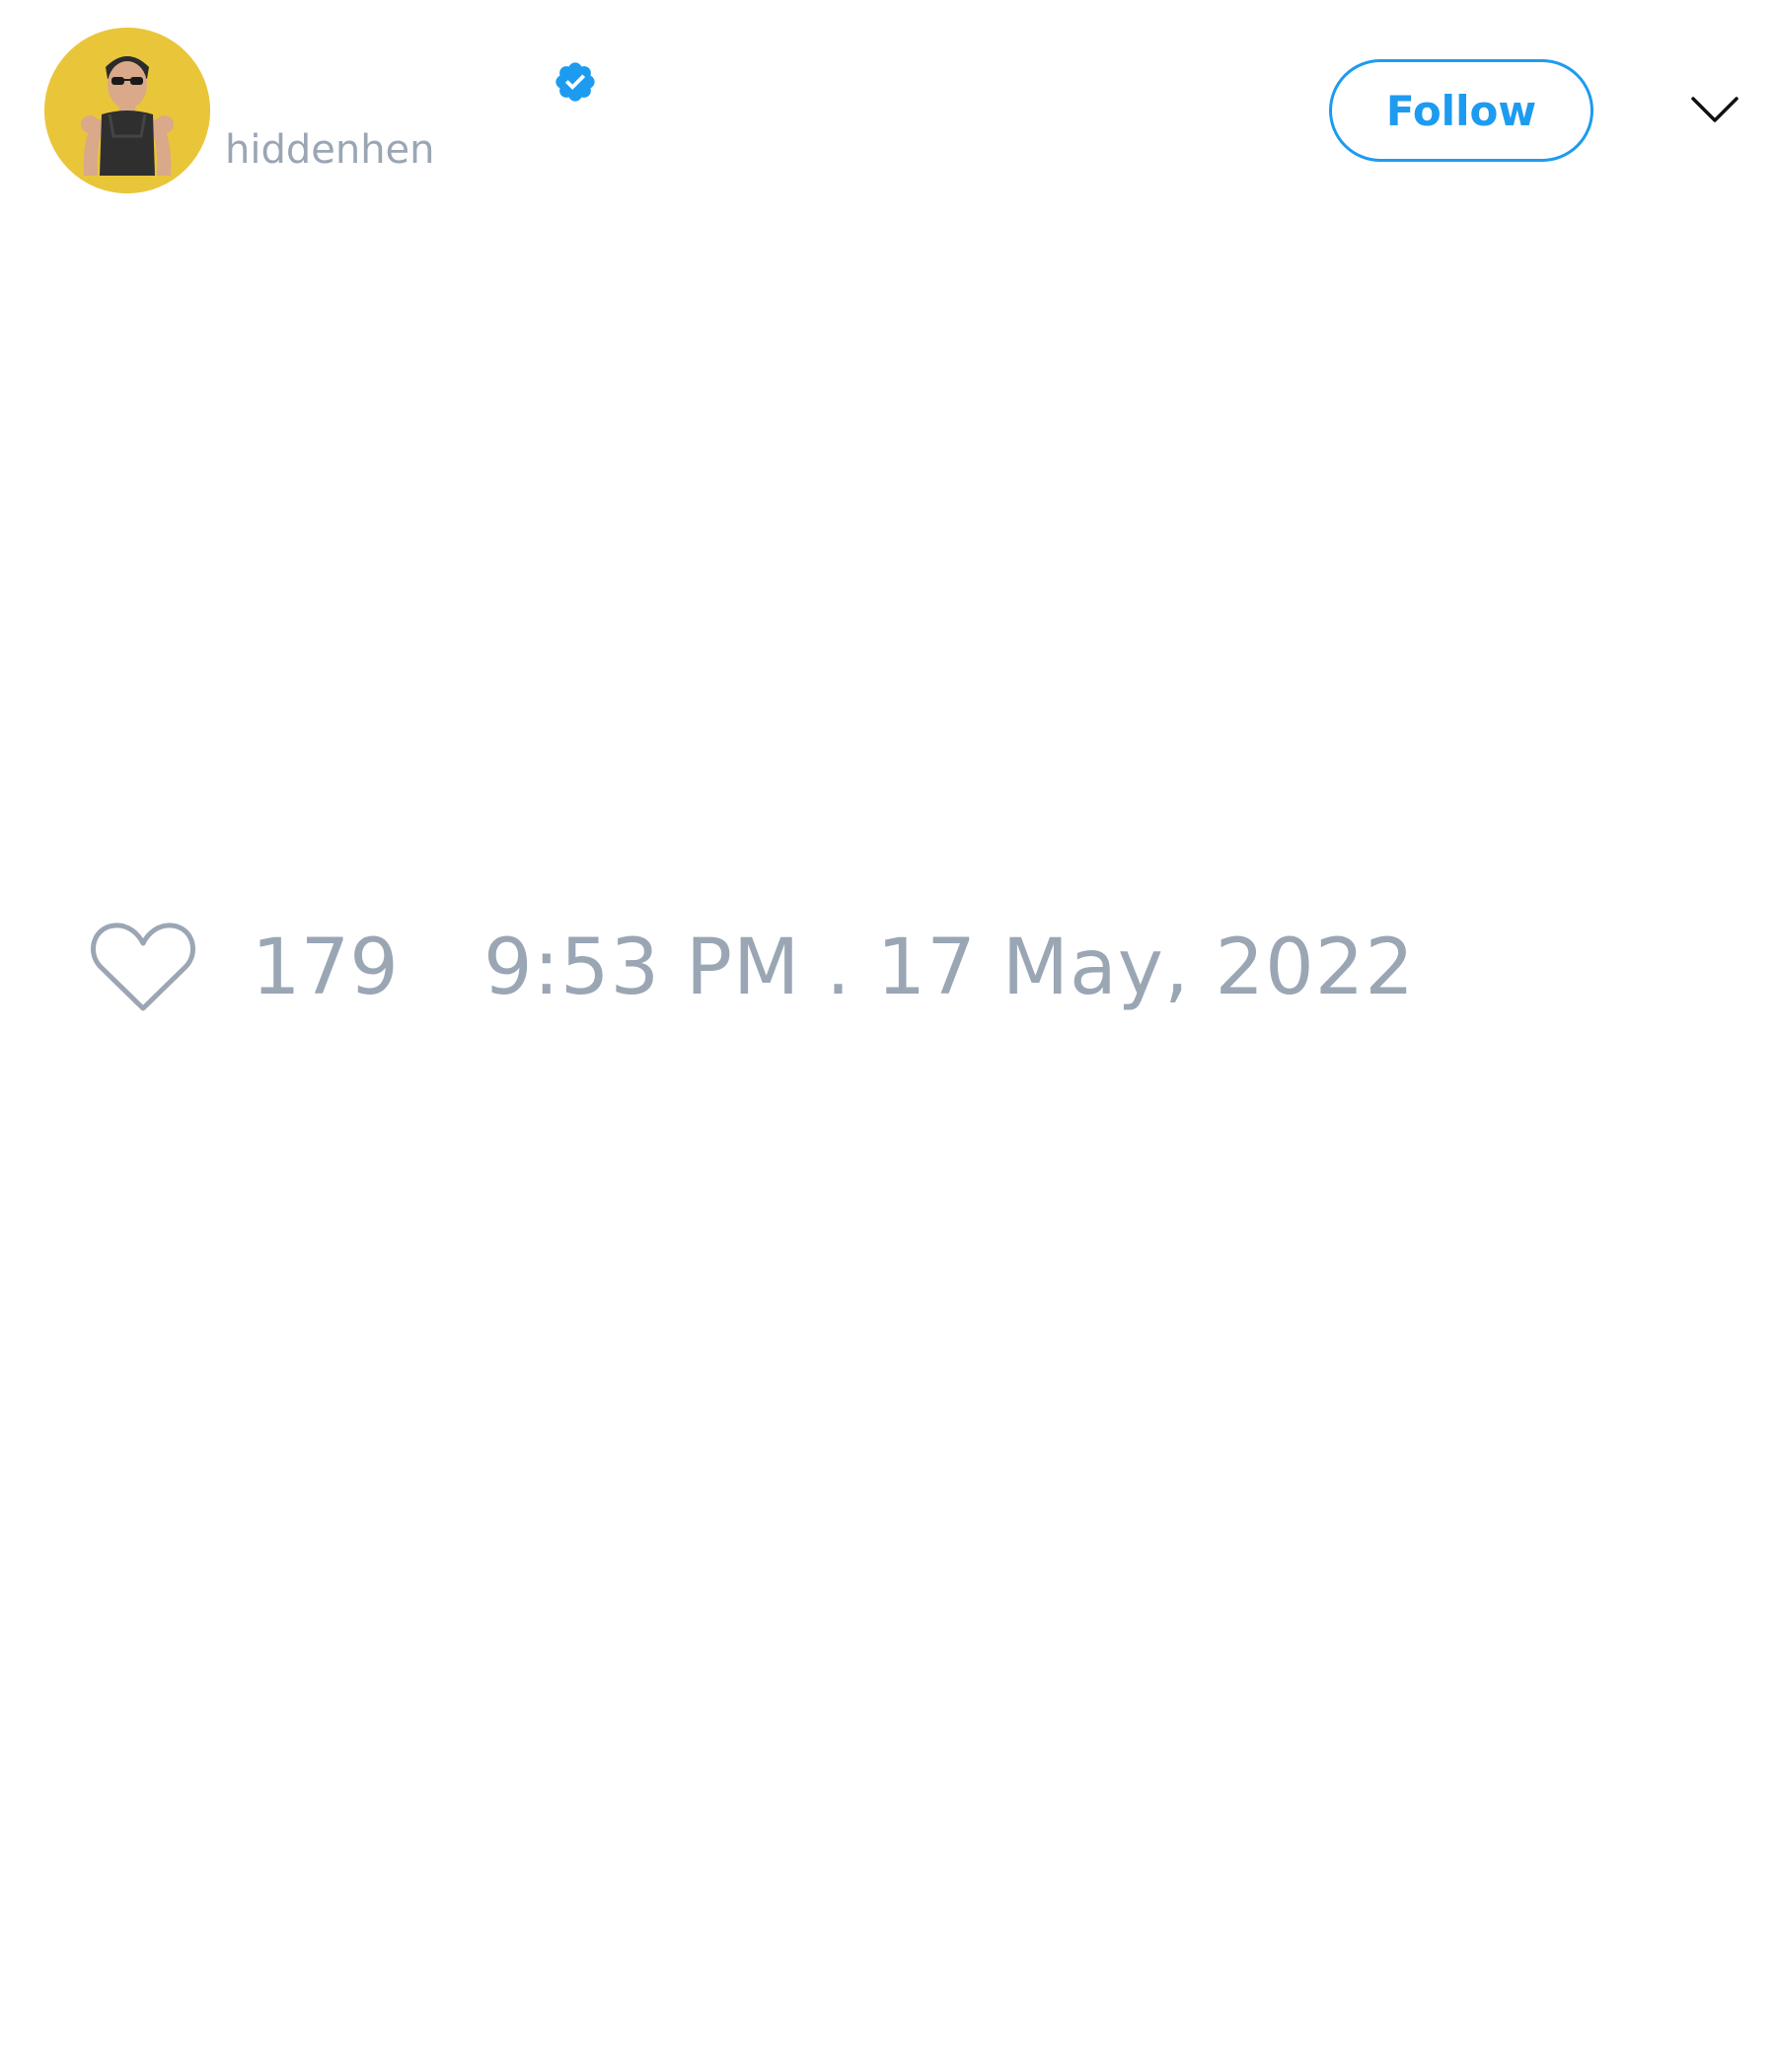 The image size is (1776, 2072). I want to click on avatar-portrait, so click(127, 111).